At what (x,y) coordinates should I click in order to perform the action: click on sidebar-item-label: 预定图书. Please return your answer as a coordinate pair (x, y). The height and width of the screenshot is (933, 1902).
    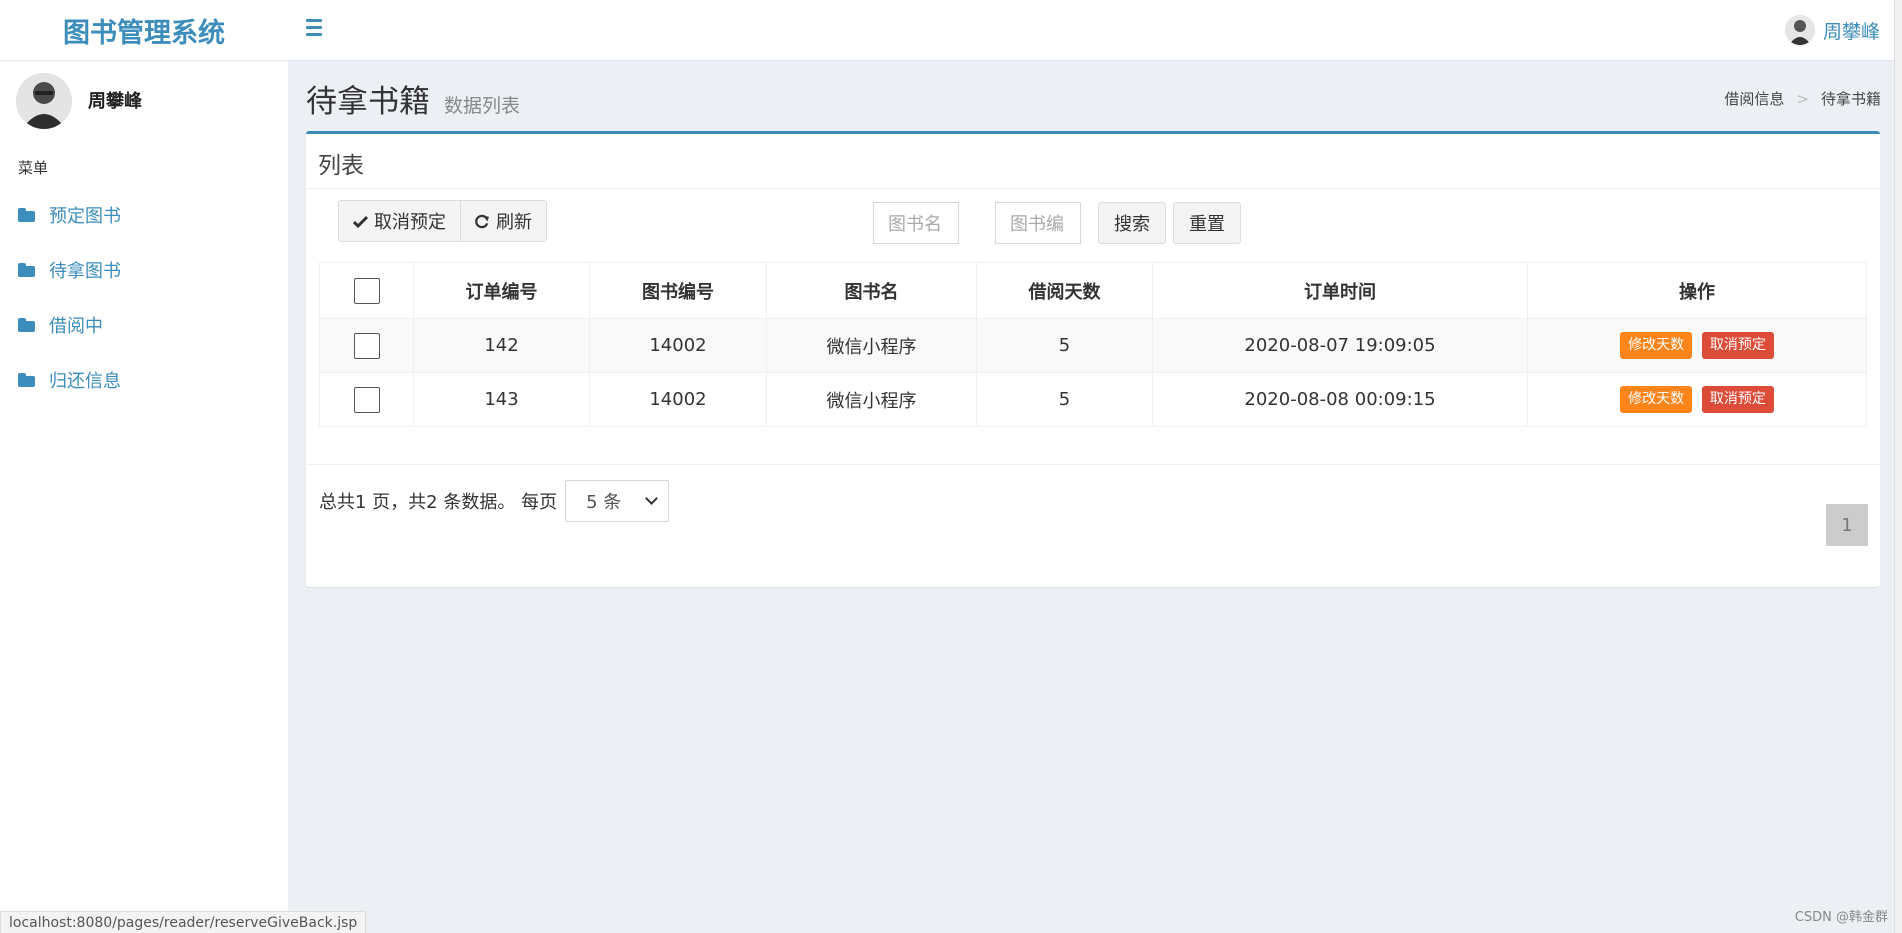
    Looking at the image, I should click on (85, 216).